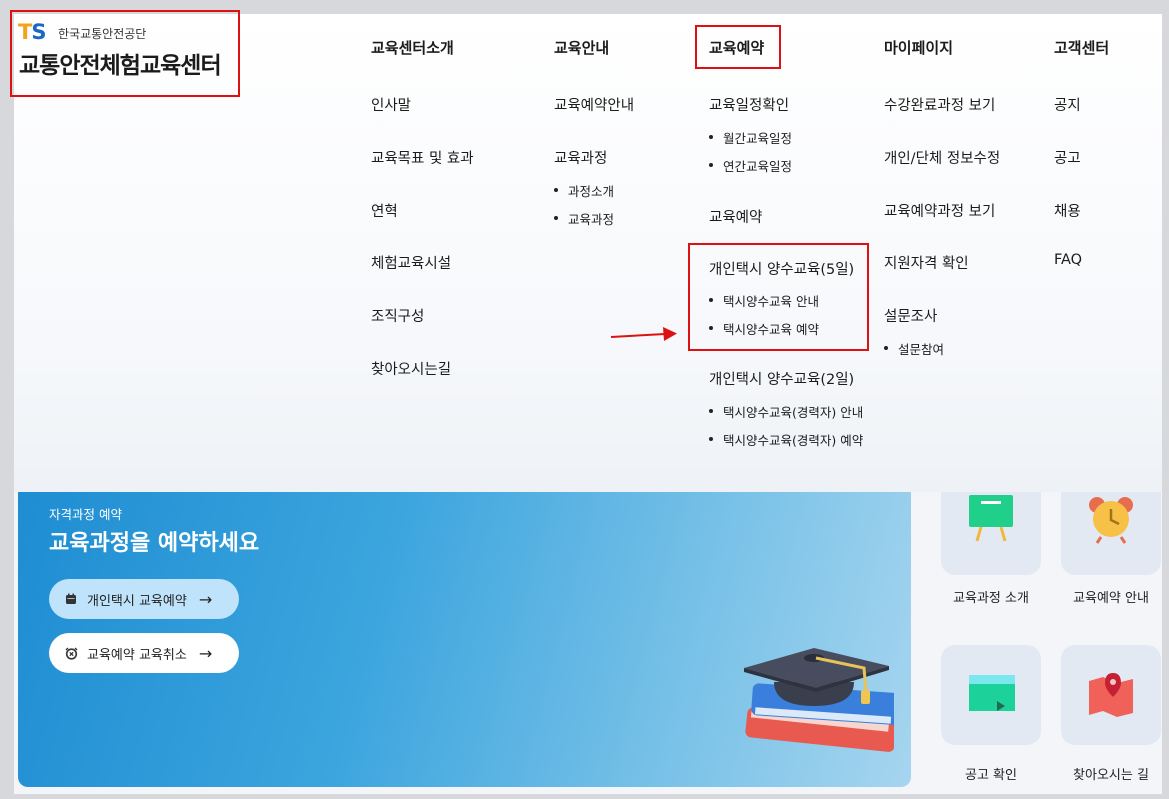  I want to click on menu-heading-about: 교육센터소개, so click(412, 47).